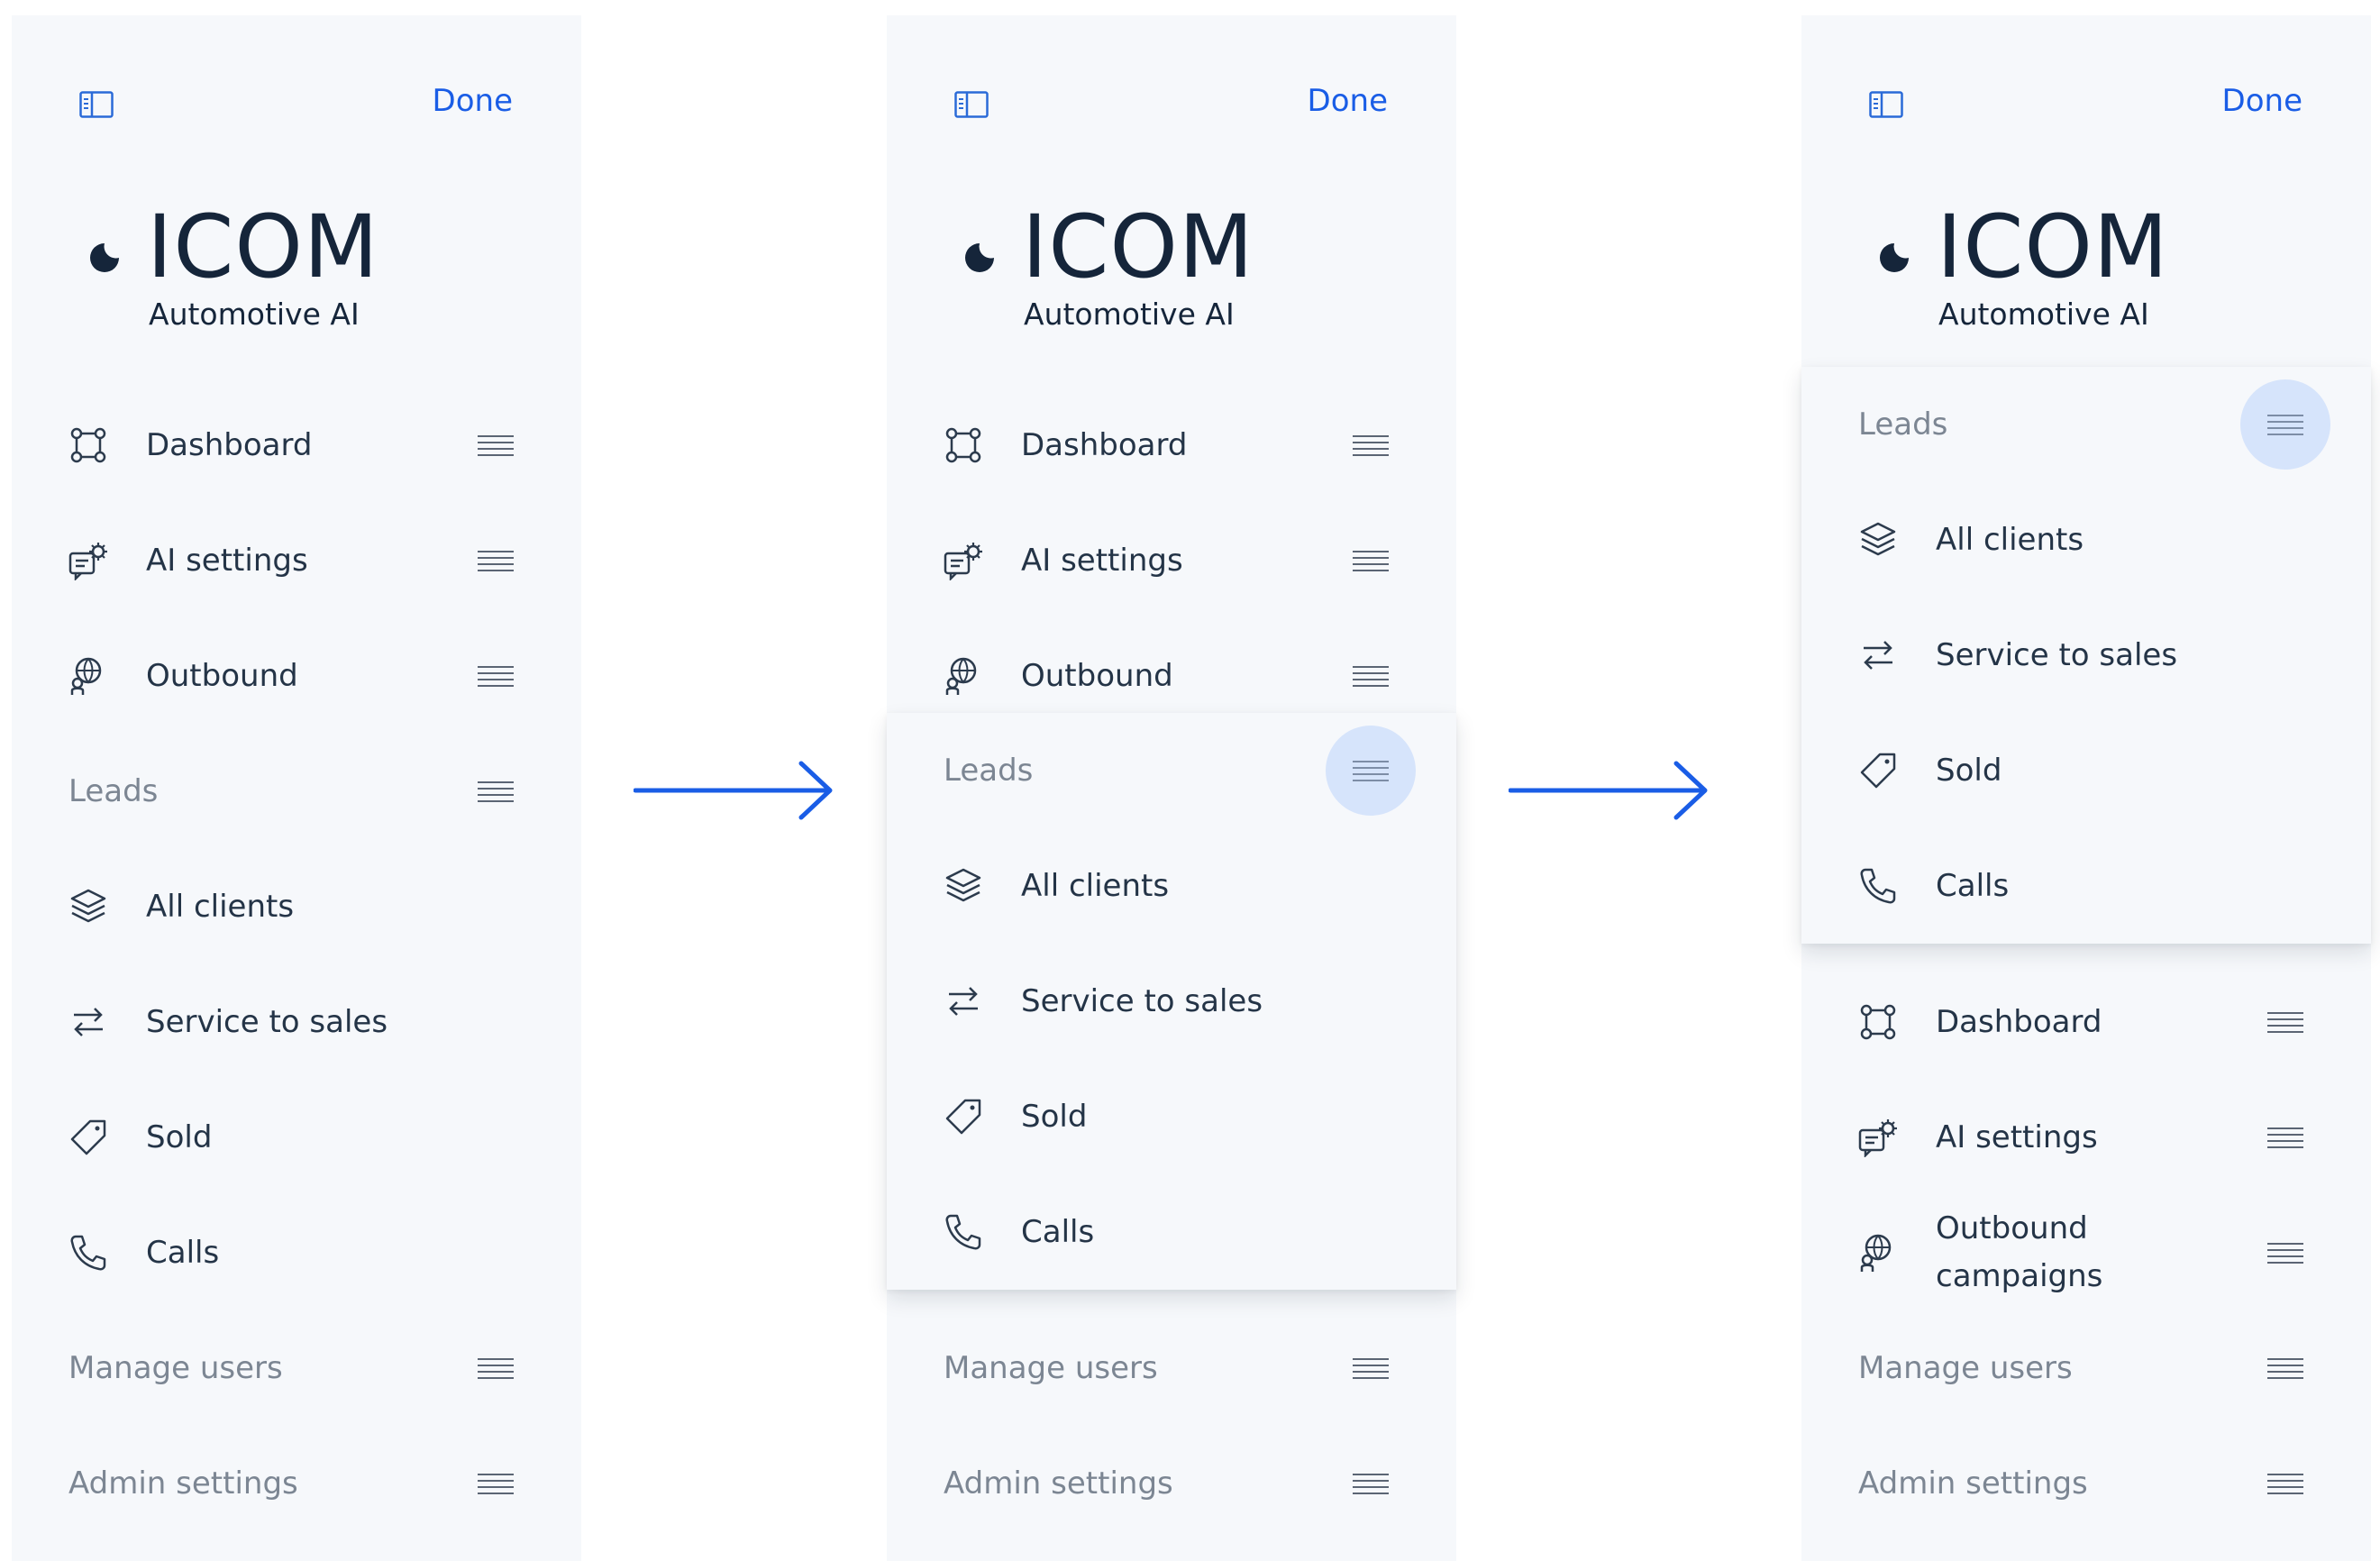 The height and width of the screenshot is (1561, 2380). What do you see at coordinates (963, 1232) in the screenshot?
I see `phone-icon` at bounding box center [963, 1232].